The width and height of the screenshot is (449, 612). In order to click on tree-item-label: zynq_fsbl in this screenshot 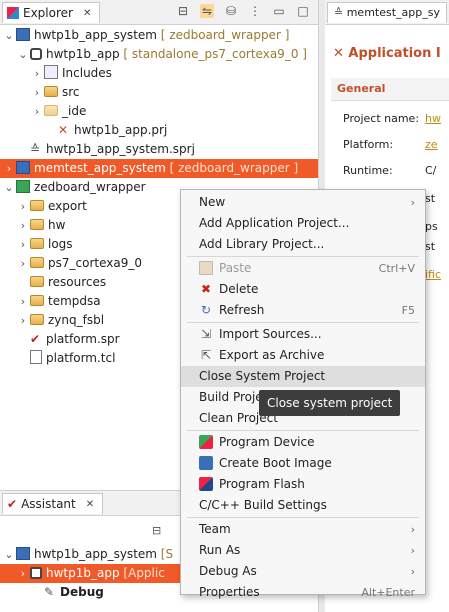, I will do `click(76, 320)`.